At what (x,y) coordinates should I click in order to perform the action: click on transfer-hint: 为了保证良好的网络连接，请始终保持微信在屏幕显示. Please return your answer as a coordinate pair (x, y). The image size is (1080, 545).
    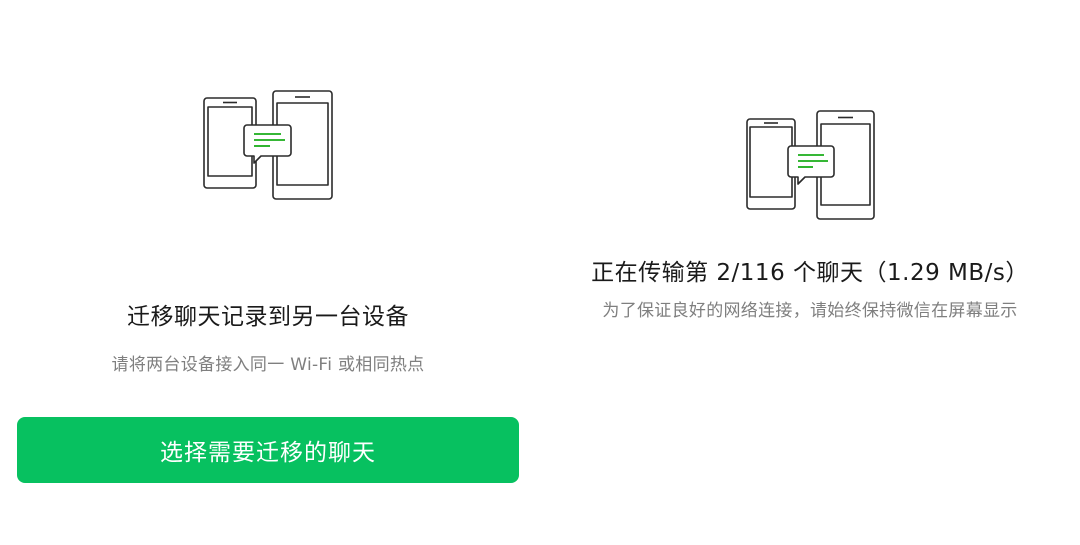
    Looking at the image, I should click on (810, 311).